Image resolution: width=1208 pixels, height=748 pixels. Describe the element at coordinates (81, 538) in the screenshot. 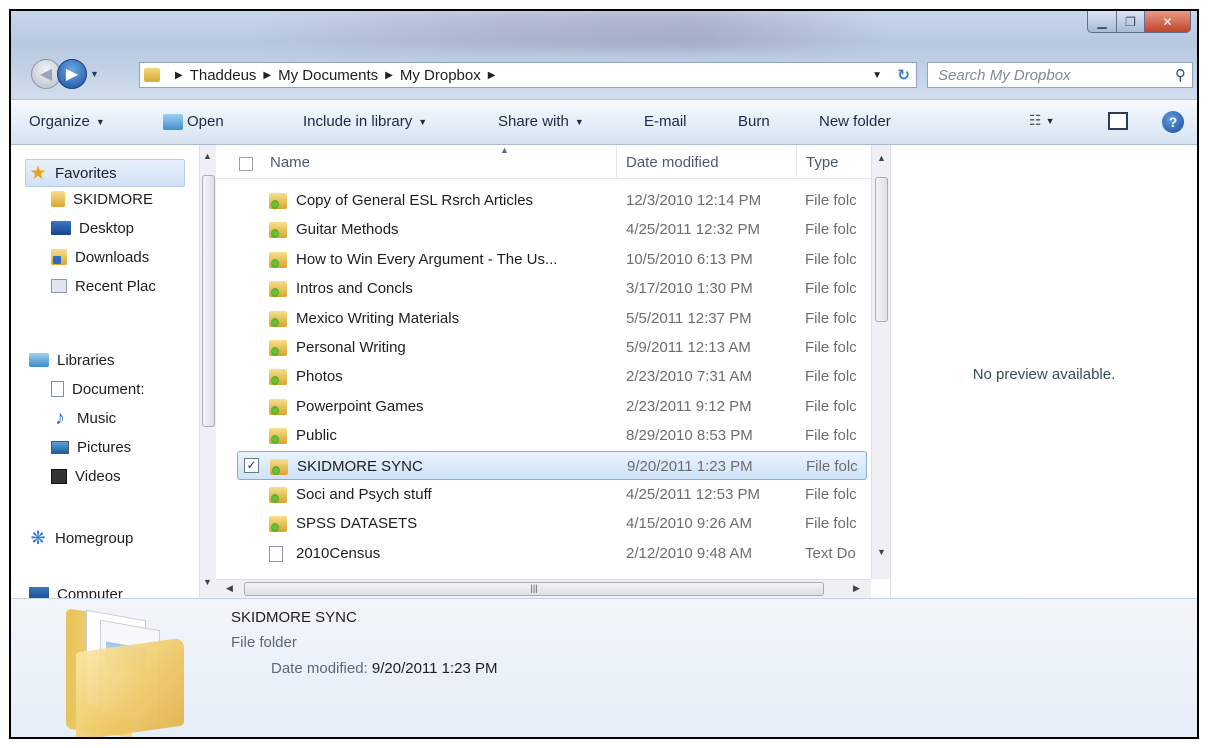

I see `nav-homegroup: ❋ Homegroup` at that location.